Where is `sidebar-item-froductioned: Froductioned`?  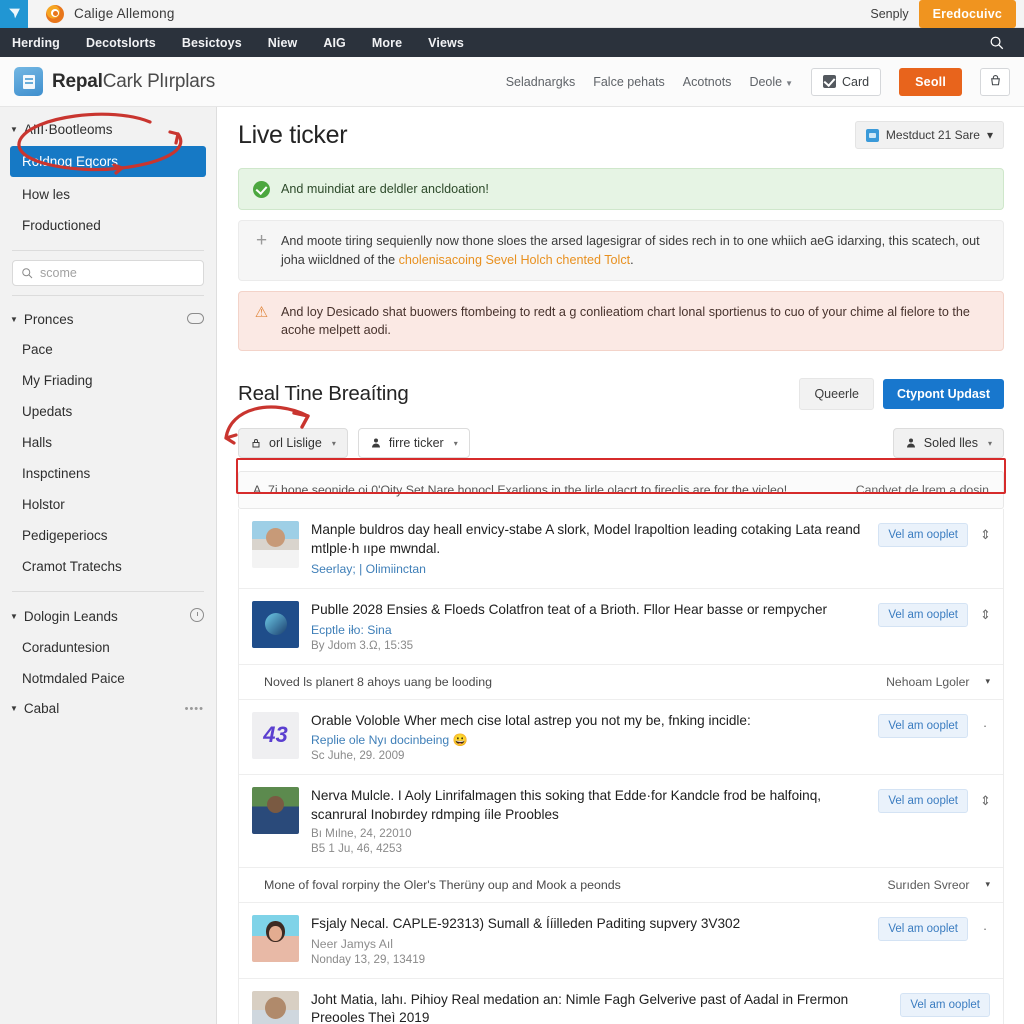
sidebar-item-froductioned: Froductioned is located at coordinates (108, 225).